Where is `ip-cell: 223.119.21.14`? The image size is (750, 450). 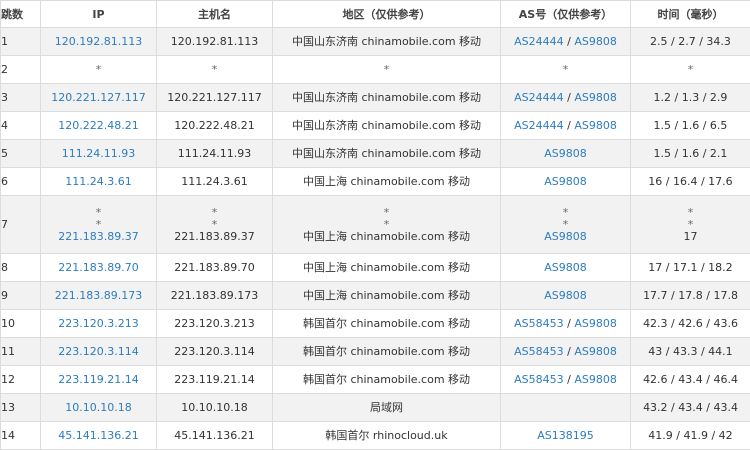 ip-cell: 223.119.21.14 is located at coordinates (99, 380).